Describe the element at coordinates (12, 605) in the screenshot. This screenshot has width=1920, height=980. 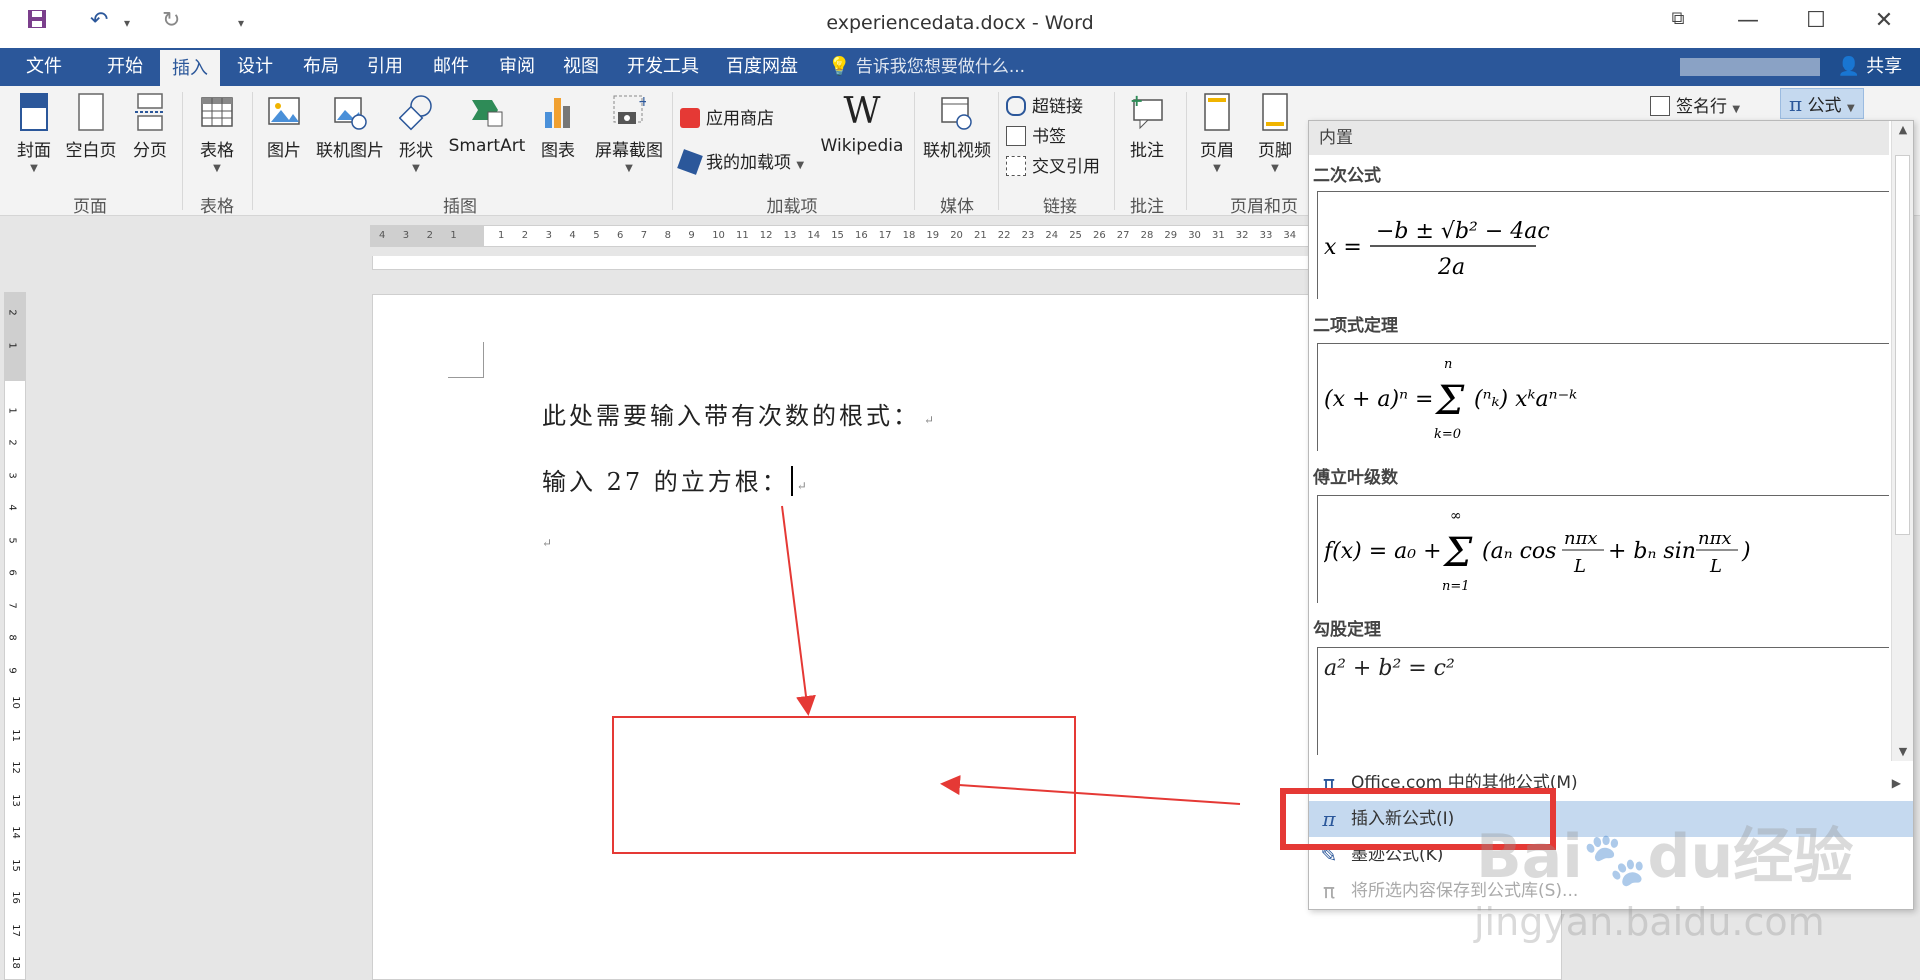
I see `ruler-tick-label: 7` at that location.